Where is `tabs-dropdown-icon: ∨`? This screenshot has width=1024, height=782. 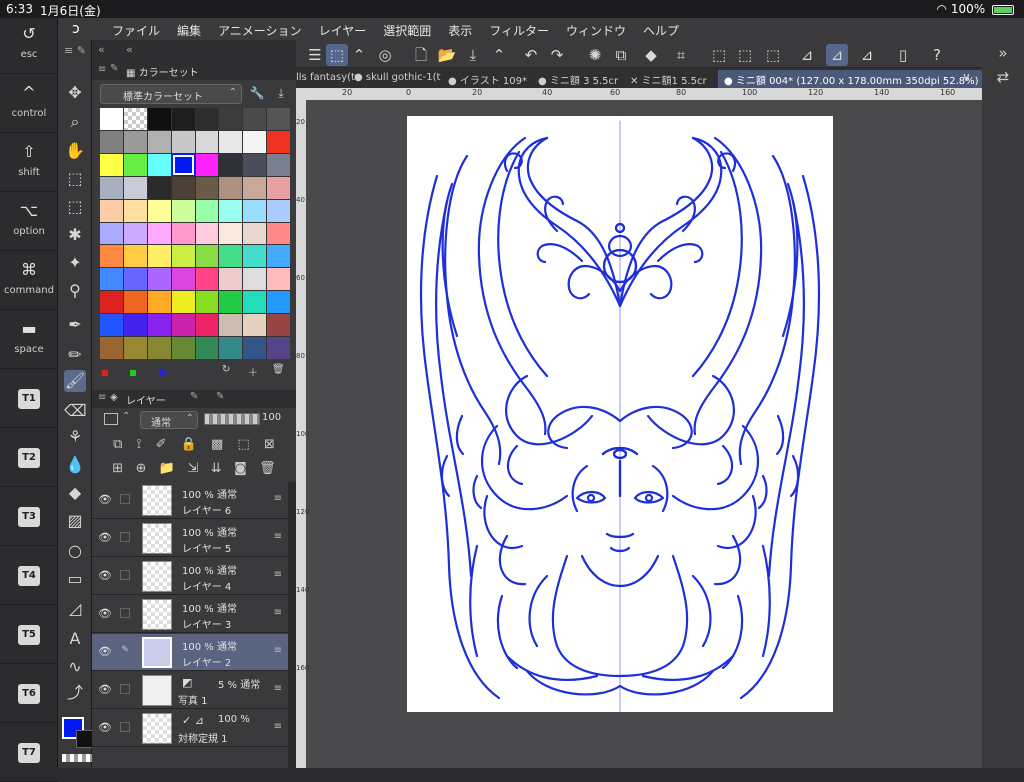
tabs-dropdown-icon: ∨ is located at coordinates (966, 77).